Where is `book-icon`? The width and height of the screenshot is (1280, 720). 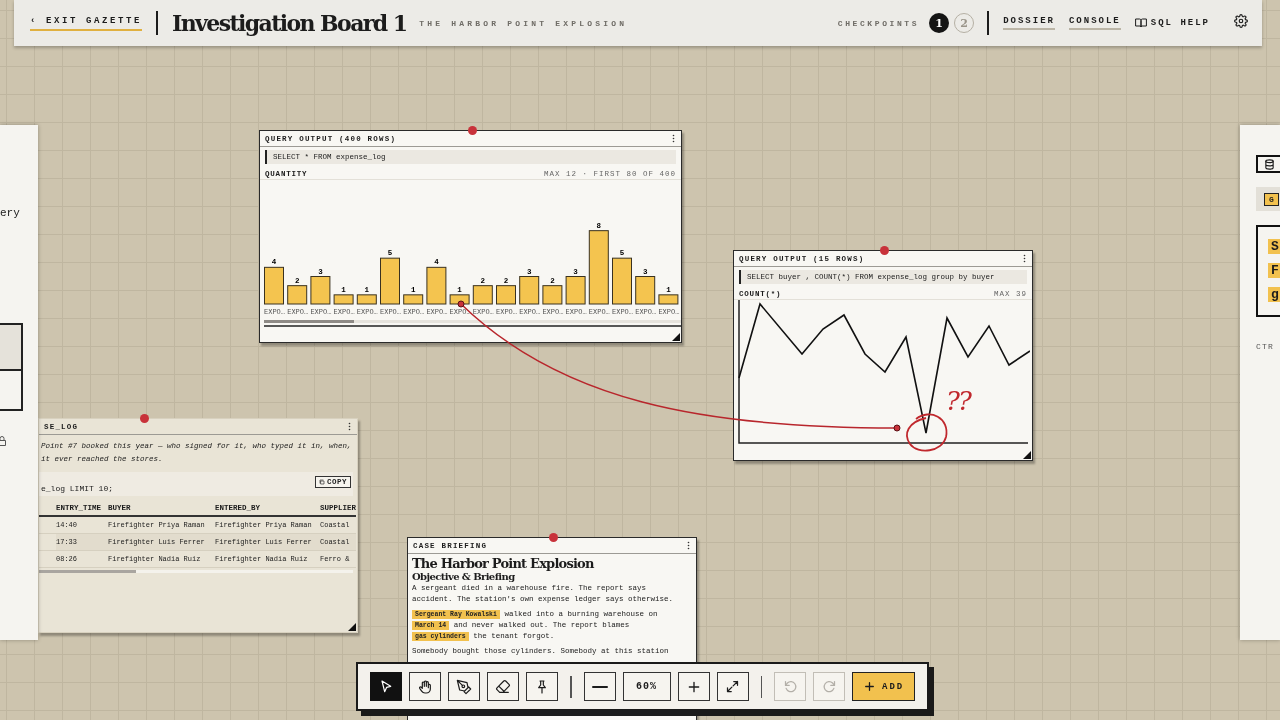
book-icon is located at coordinates (1140, 23).